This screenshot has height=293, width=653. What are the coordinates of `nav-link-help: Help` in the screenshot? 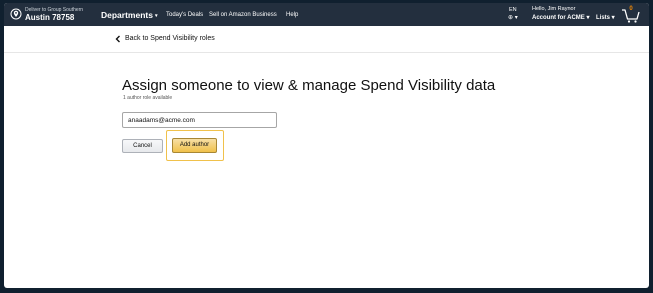 It's located at (292, 15).